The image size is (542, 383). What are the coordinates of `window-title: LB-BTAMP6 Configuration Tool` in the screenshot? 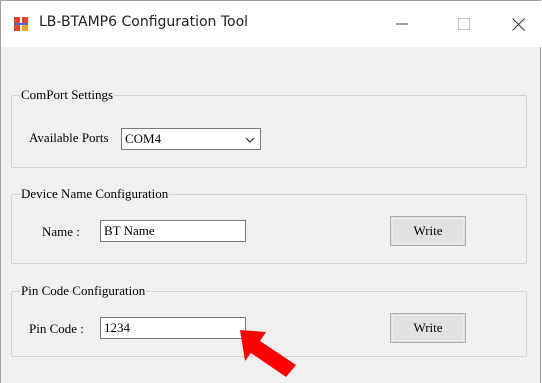 It's located at (144, 22).